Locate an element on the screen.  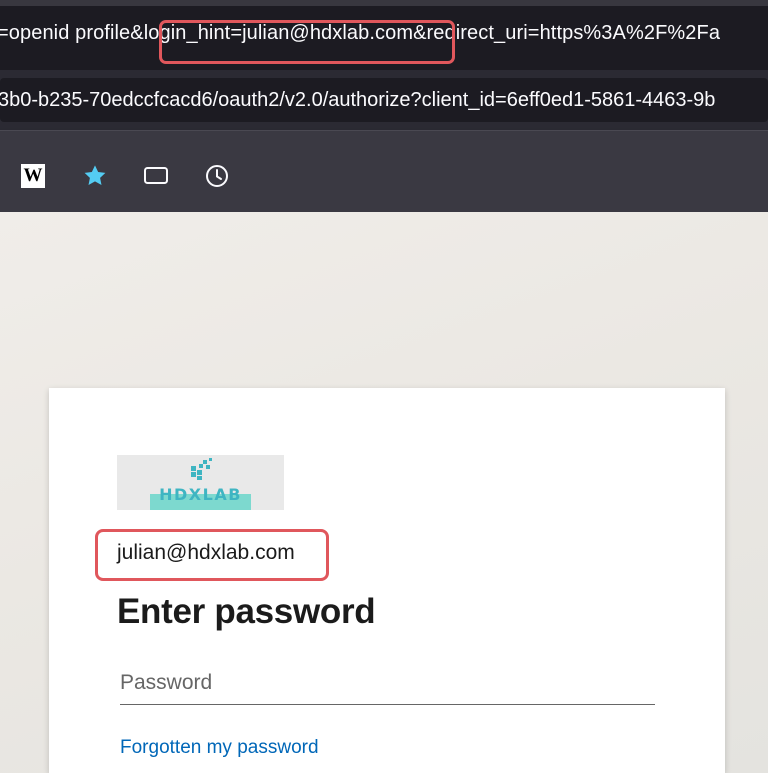
url-part-after: &redirect_uri=https%3A%2F%2Fa is located at coordinates (567, 33).